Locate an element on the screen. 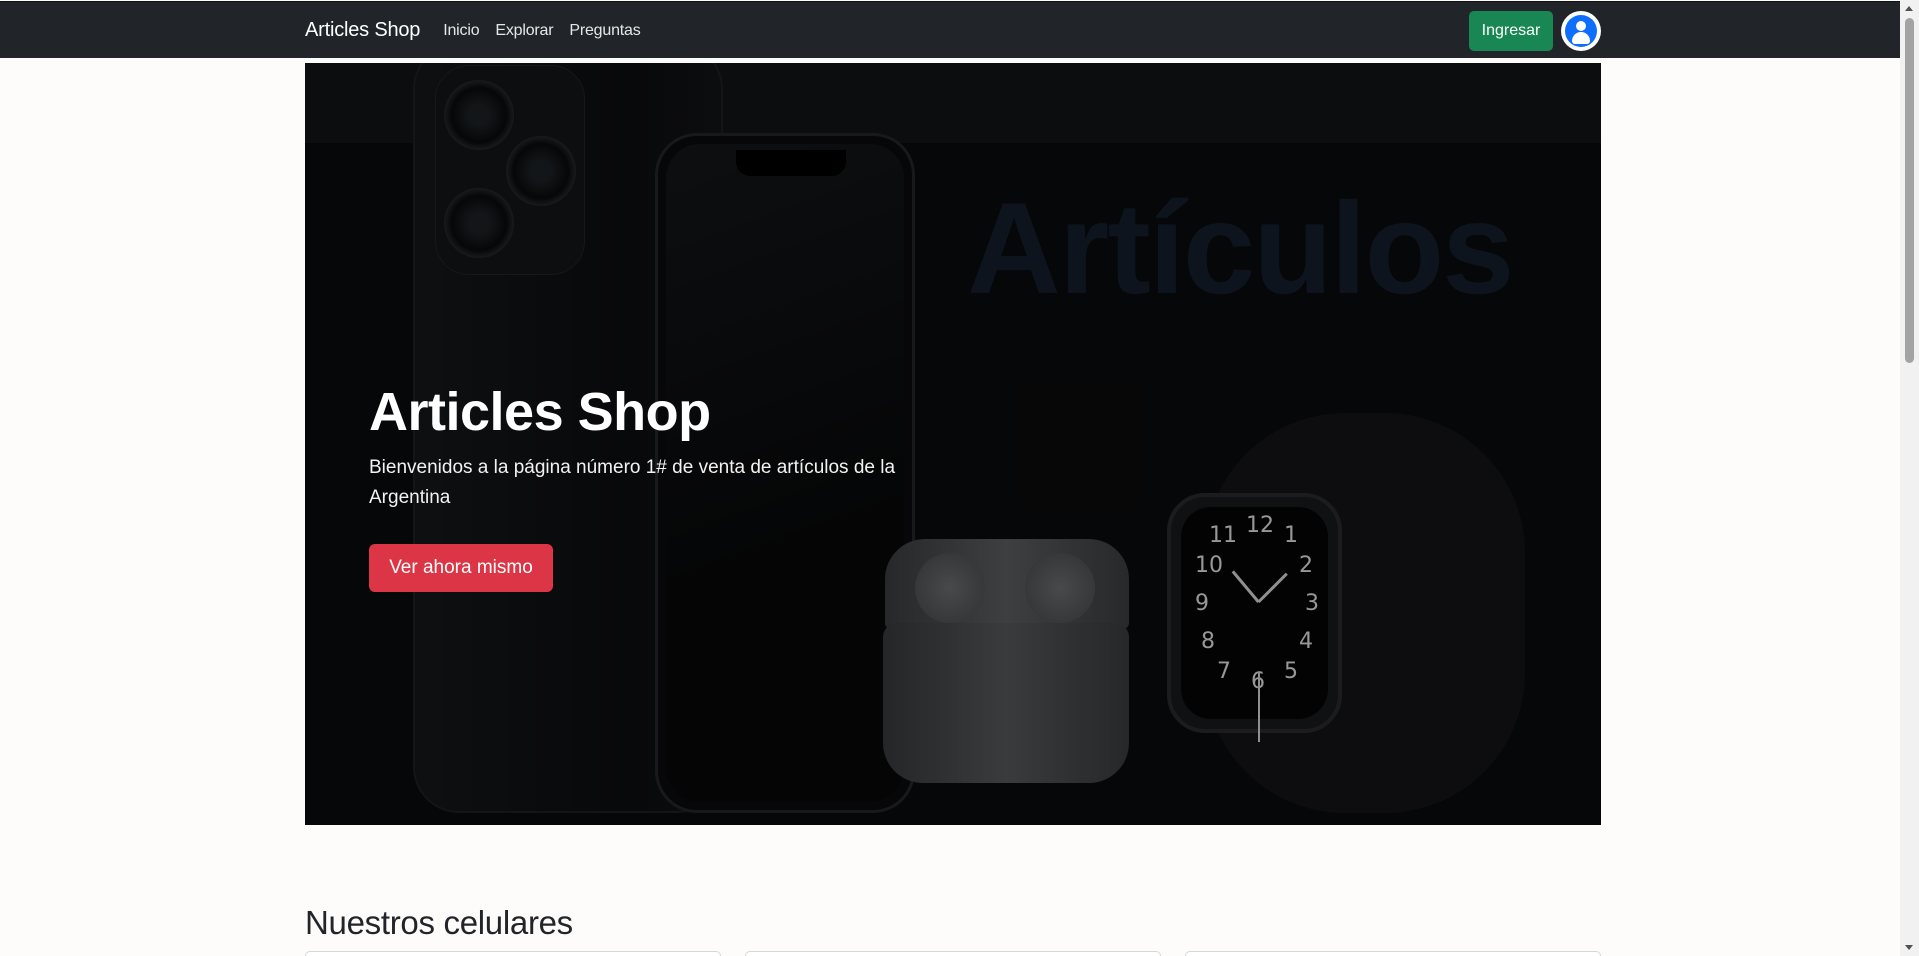 The image size is (1919, 956). hero-title: Articles Shop is located at coordinates (540, 412).